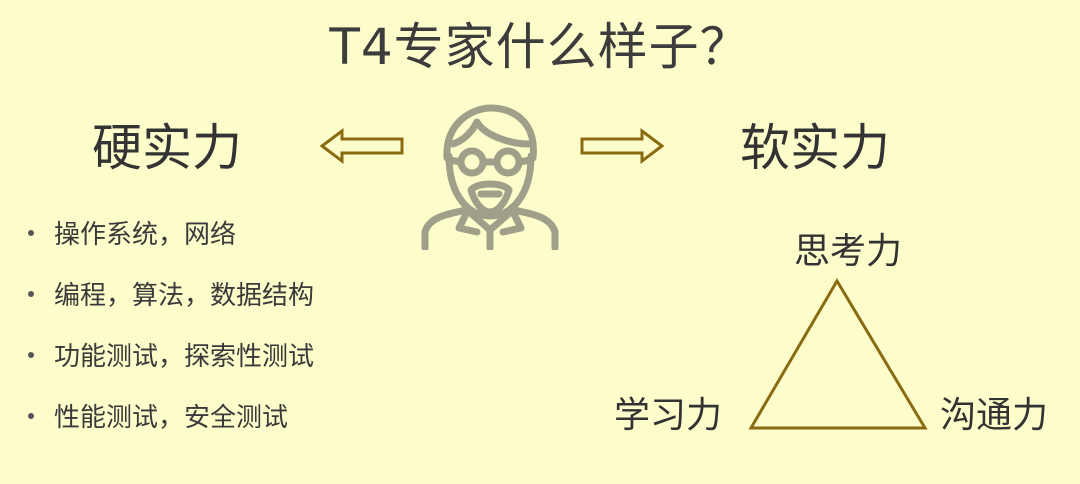  I want to click on slide-title: T4专家什么样子？, so click(540, 47).